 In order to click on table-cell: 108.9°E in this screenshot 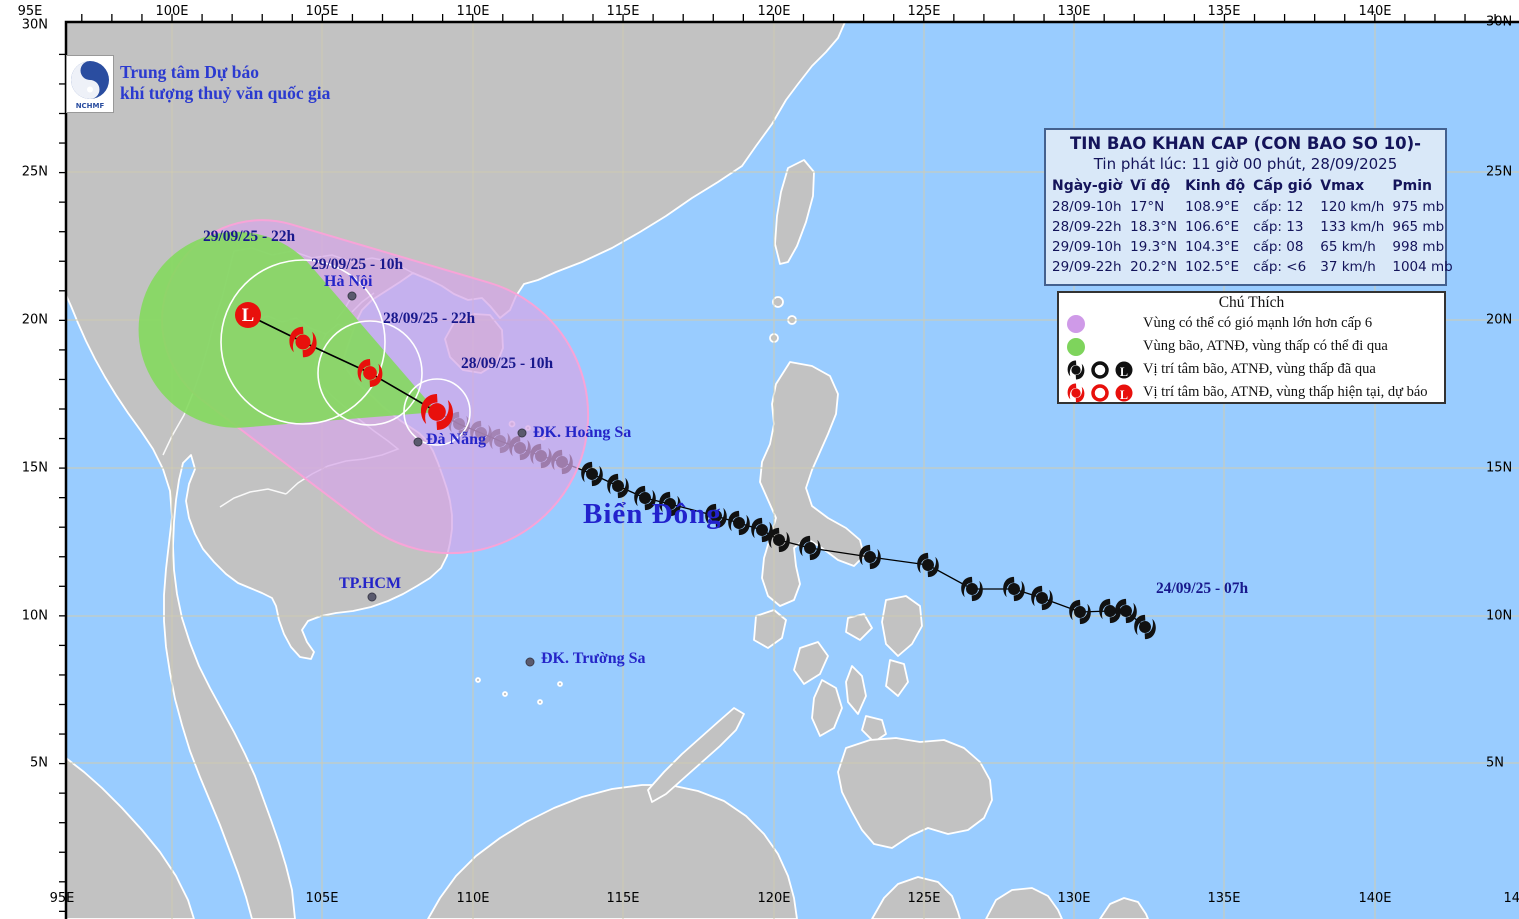, I will do `click(1212, 207)`.